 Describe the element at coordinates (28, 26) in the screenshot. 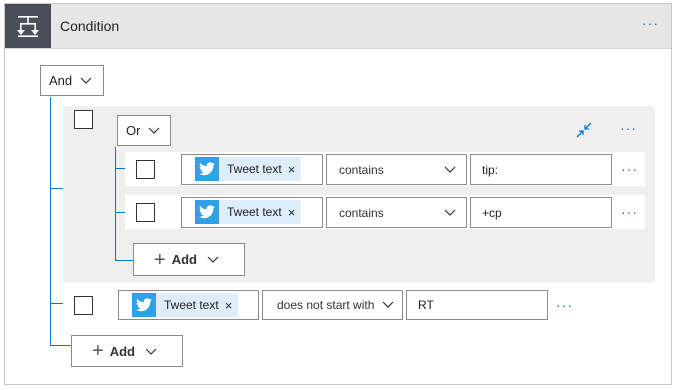

I see `condition-icon` at that location.